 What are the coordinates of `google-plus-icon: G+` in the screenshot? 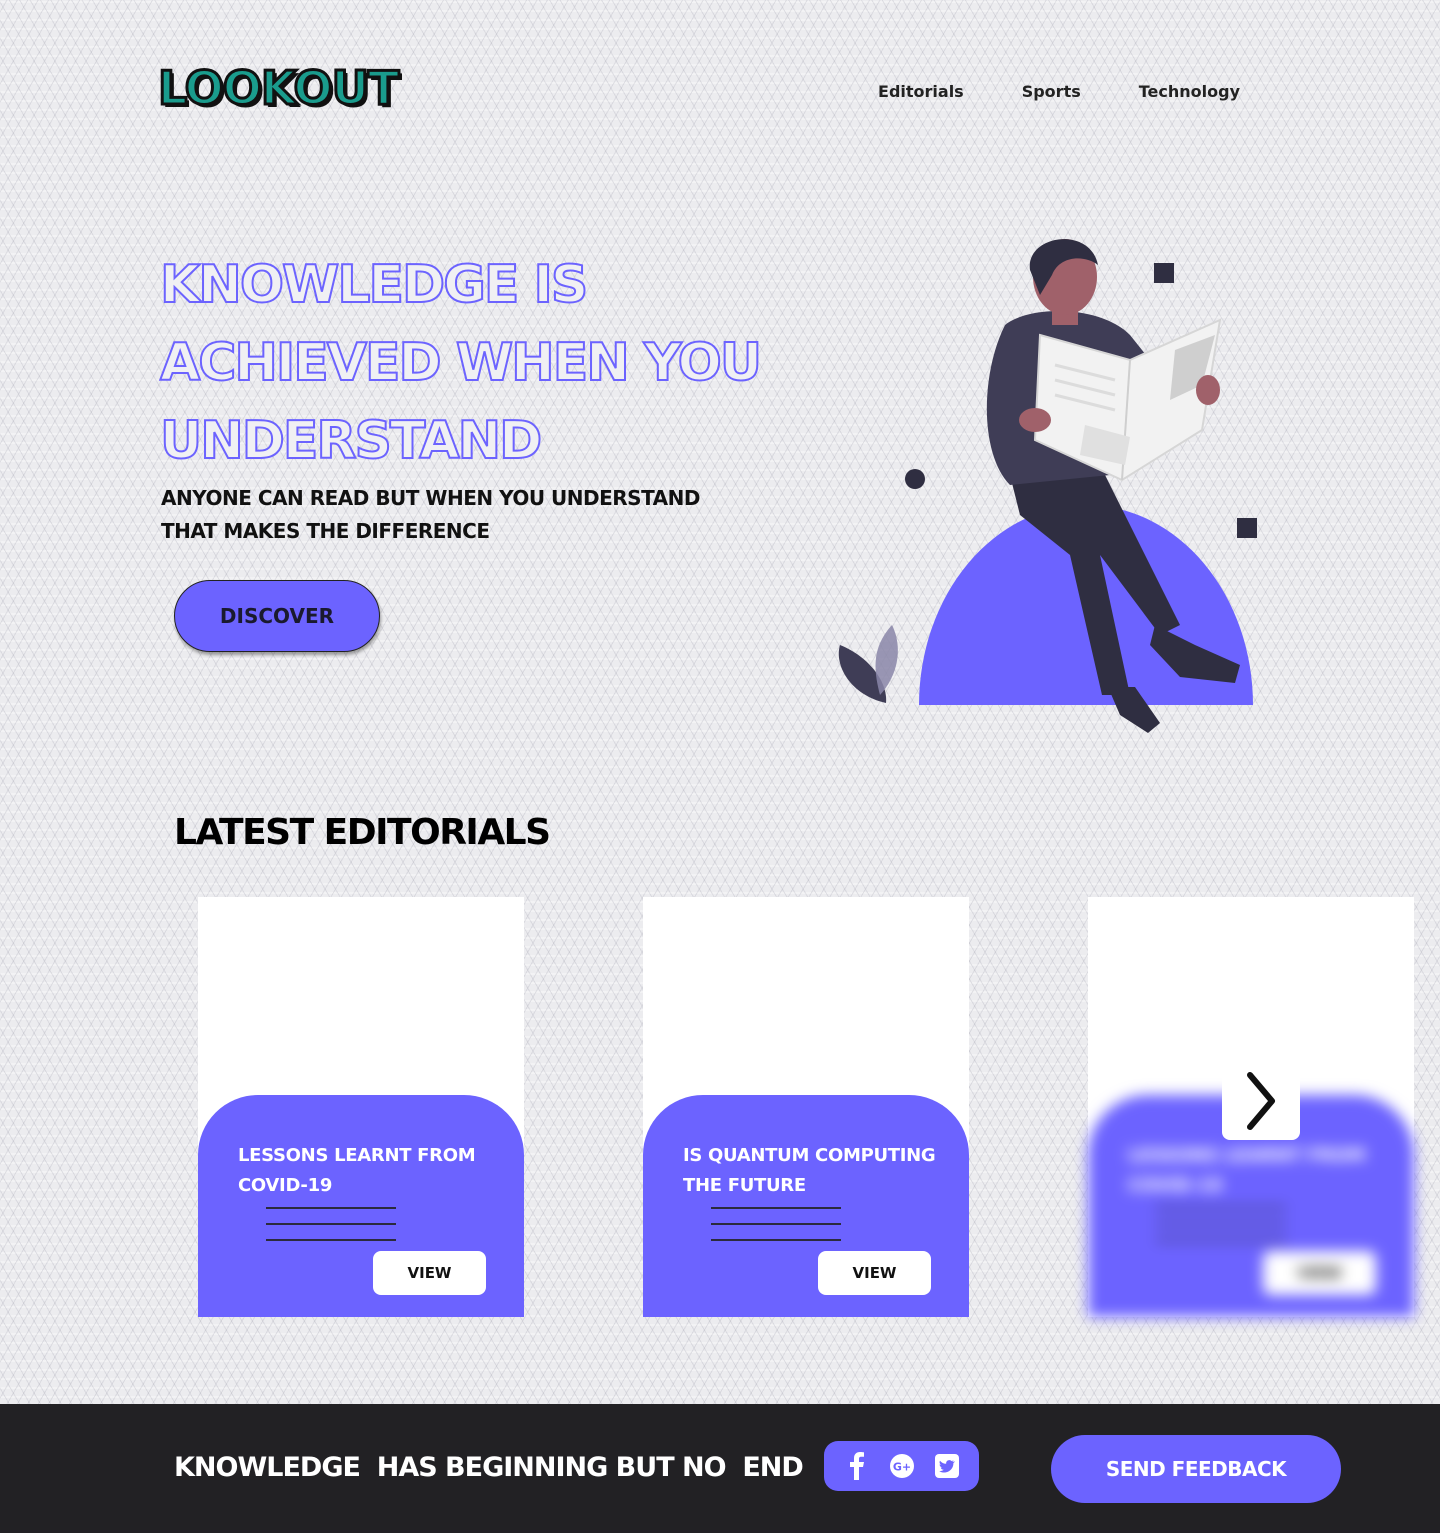 It's located at (902, 1466).